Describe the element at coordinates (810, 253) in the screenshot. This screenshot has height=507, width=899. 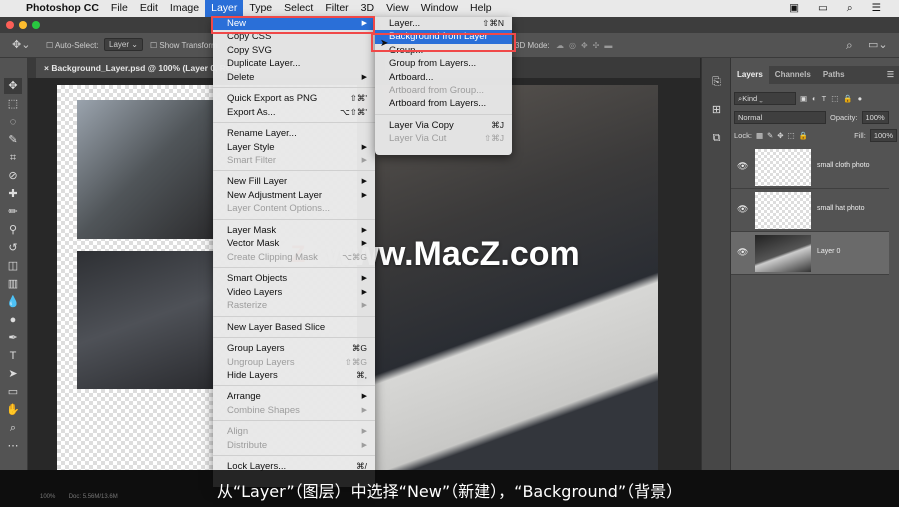
I see `layer-row-selected: 👁 Layer 0` at that location.